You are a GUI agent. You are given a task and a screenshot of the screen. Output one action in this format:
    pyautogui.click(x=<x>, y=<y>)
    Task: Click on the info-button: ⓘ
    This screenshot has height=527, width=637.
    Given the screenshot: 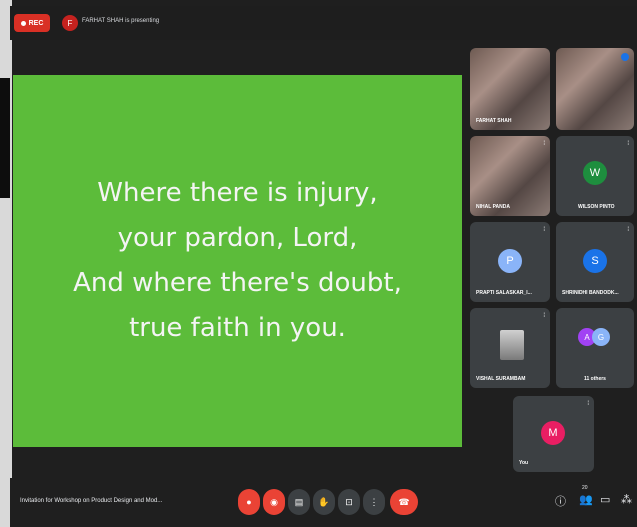 What is the action you would take?
    pyautogui.click(x=560, y=501)
    